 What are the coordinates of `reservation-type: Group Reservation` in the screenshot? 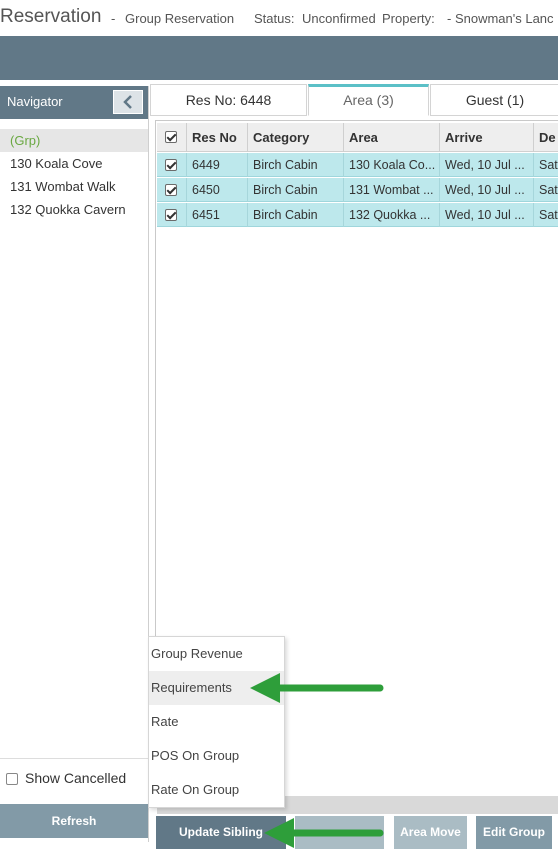 It's located at (180, 18).